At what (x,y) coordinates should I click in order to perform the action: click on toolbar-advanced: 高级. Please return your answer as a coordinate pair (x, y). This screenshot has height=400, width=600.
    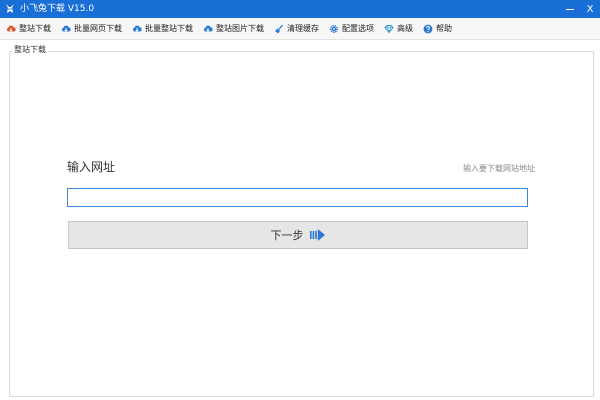
    Looking at the image, I should click on (397, 28).